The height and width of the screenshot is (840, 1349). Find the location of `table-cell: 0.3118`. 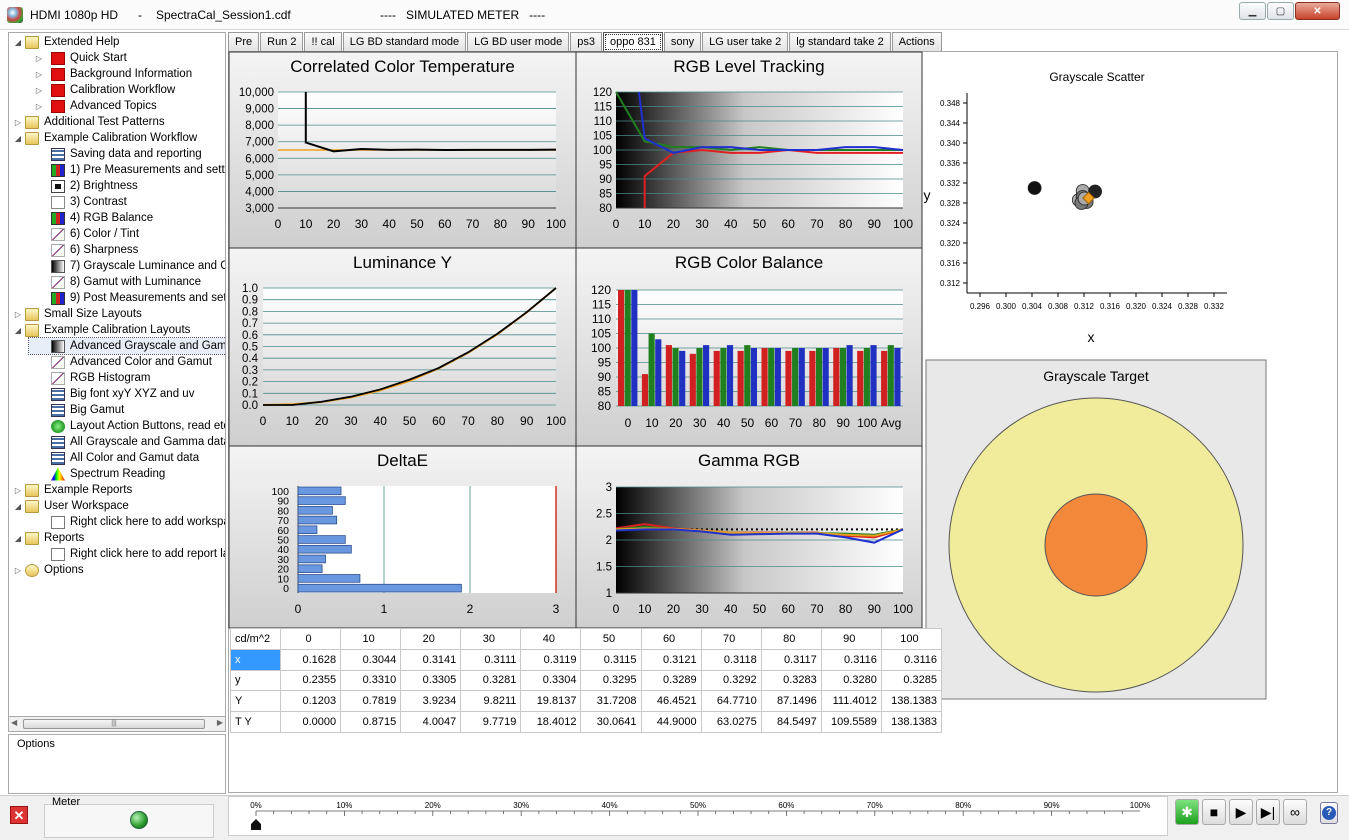

table-cell: 0.3118 is located at coordinates (731, 659).